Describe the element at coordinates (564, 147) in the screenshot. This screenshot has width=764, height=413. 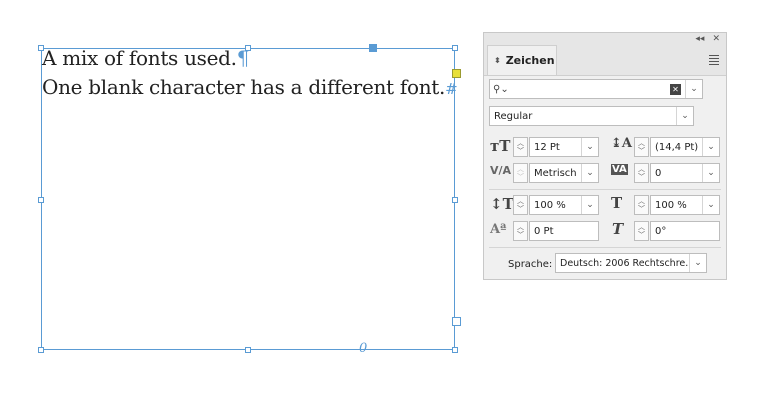
I see `font-size-field: 12 Pt ⌄` at that location.